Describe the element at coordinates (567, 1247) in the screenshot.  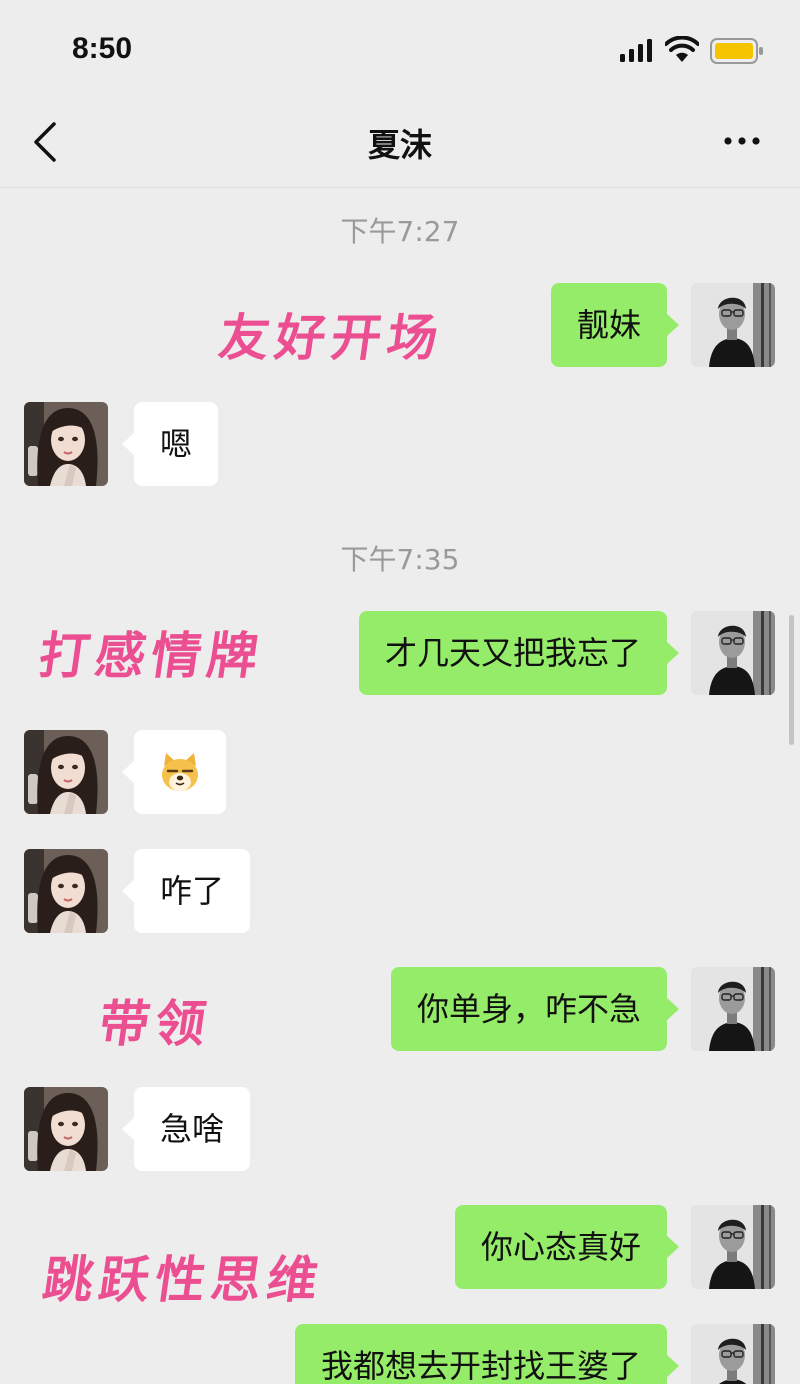
I see `message-bubble-outgoing: 你心态真好` at that location.